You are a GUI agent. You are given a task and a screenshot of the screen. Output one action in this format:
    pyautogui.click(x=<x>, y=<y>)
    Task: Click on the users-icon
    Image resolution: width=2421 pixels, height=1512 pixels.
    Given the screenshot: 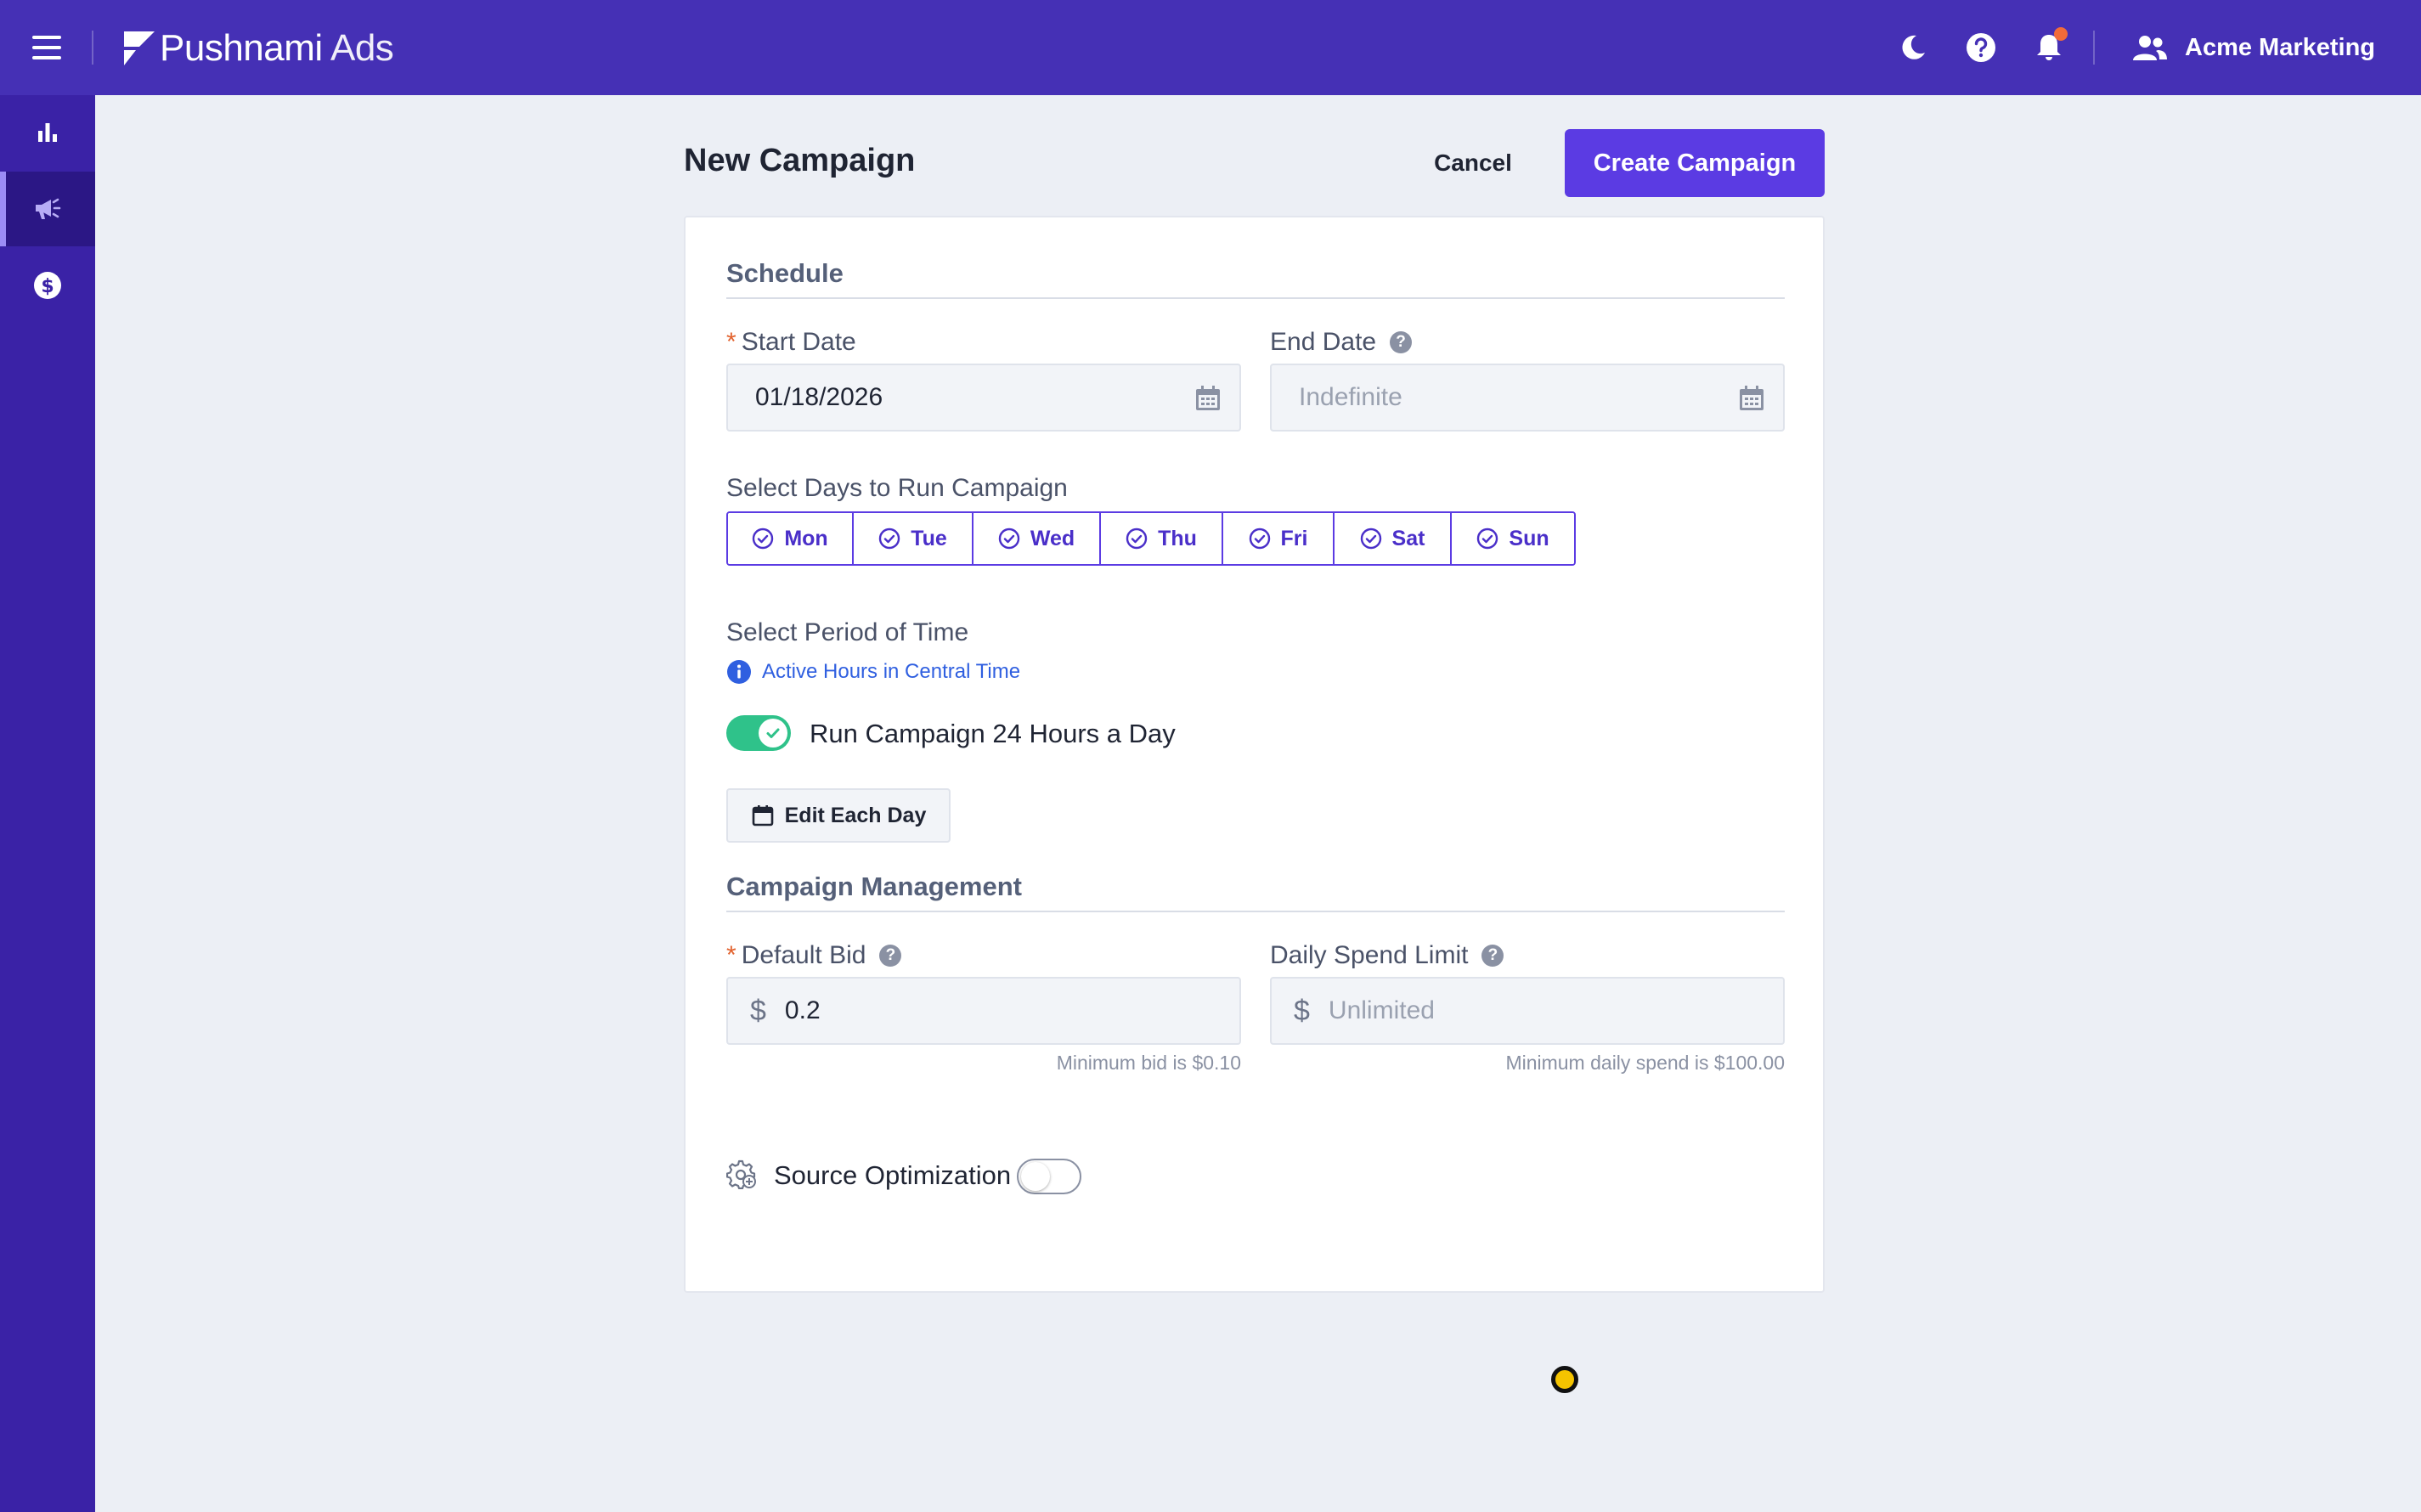 What is the action you would take?
    pyautogui.click(x=2150, y=48)
    